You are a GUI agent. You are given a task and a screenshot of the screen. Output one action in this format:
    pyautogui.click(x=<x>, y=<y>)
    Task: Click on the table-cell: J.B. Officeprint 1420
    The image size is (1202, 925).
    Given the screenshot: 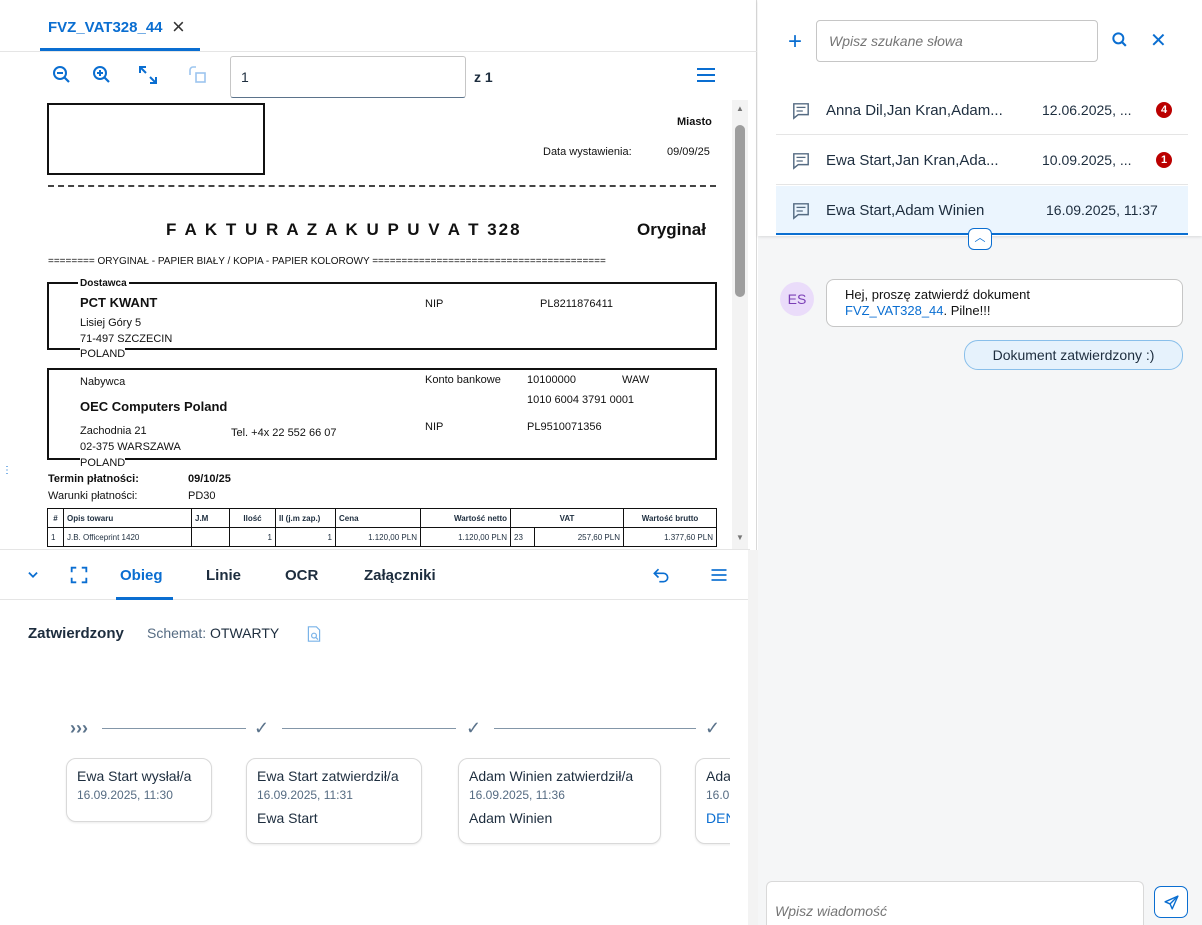 What is the action you would take?
    pyautogui.click(x=127, y=537)
    